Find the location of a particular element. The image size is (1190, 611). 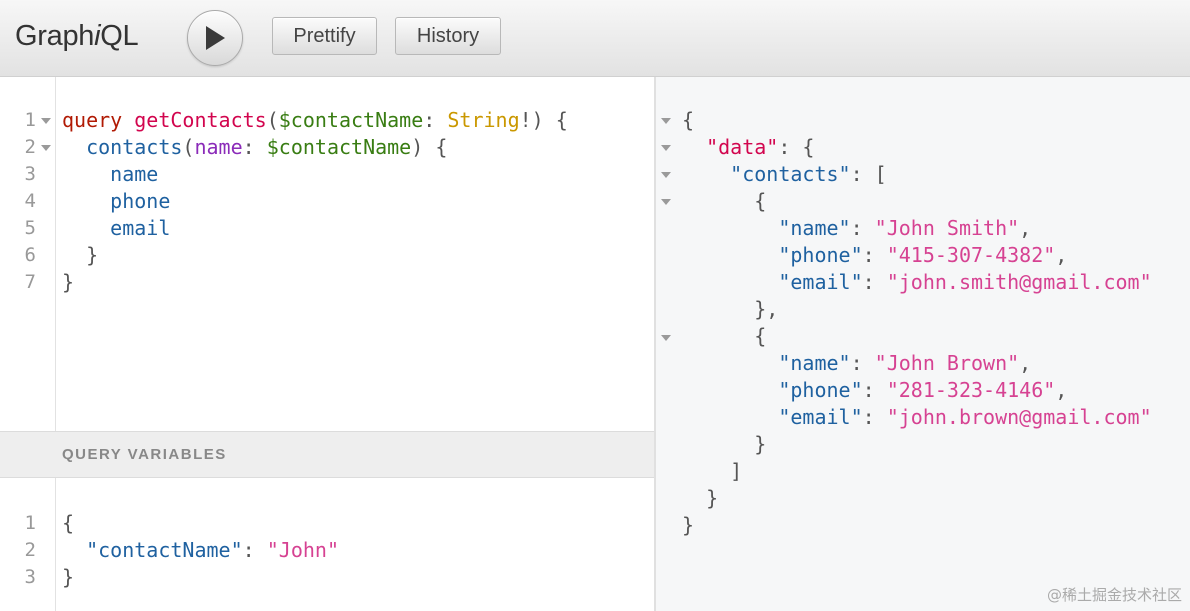

result-code-line: "name": "John Smith", is located at coordinates (856, 228).